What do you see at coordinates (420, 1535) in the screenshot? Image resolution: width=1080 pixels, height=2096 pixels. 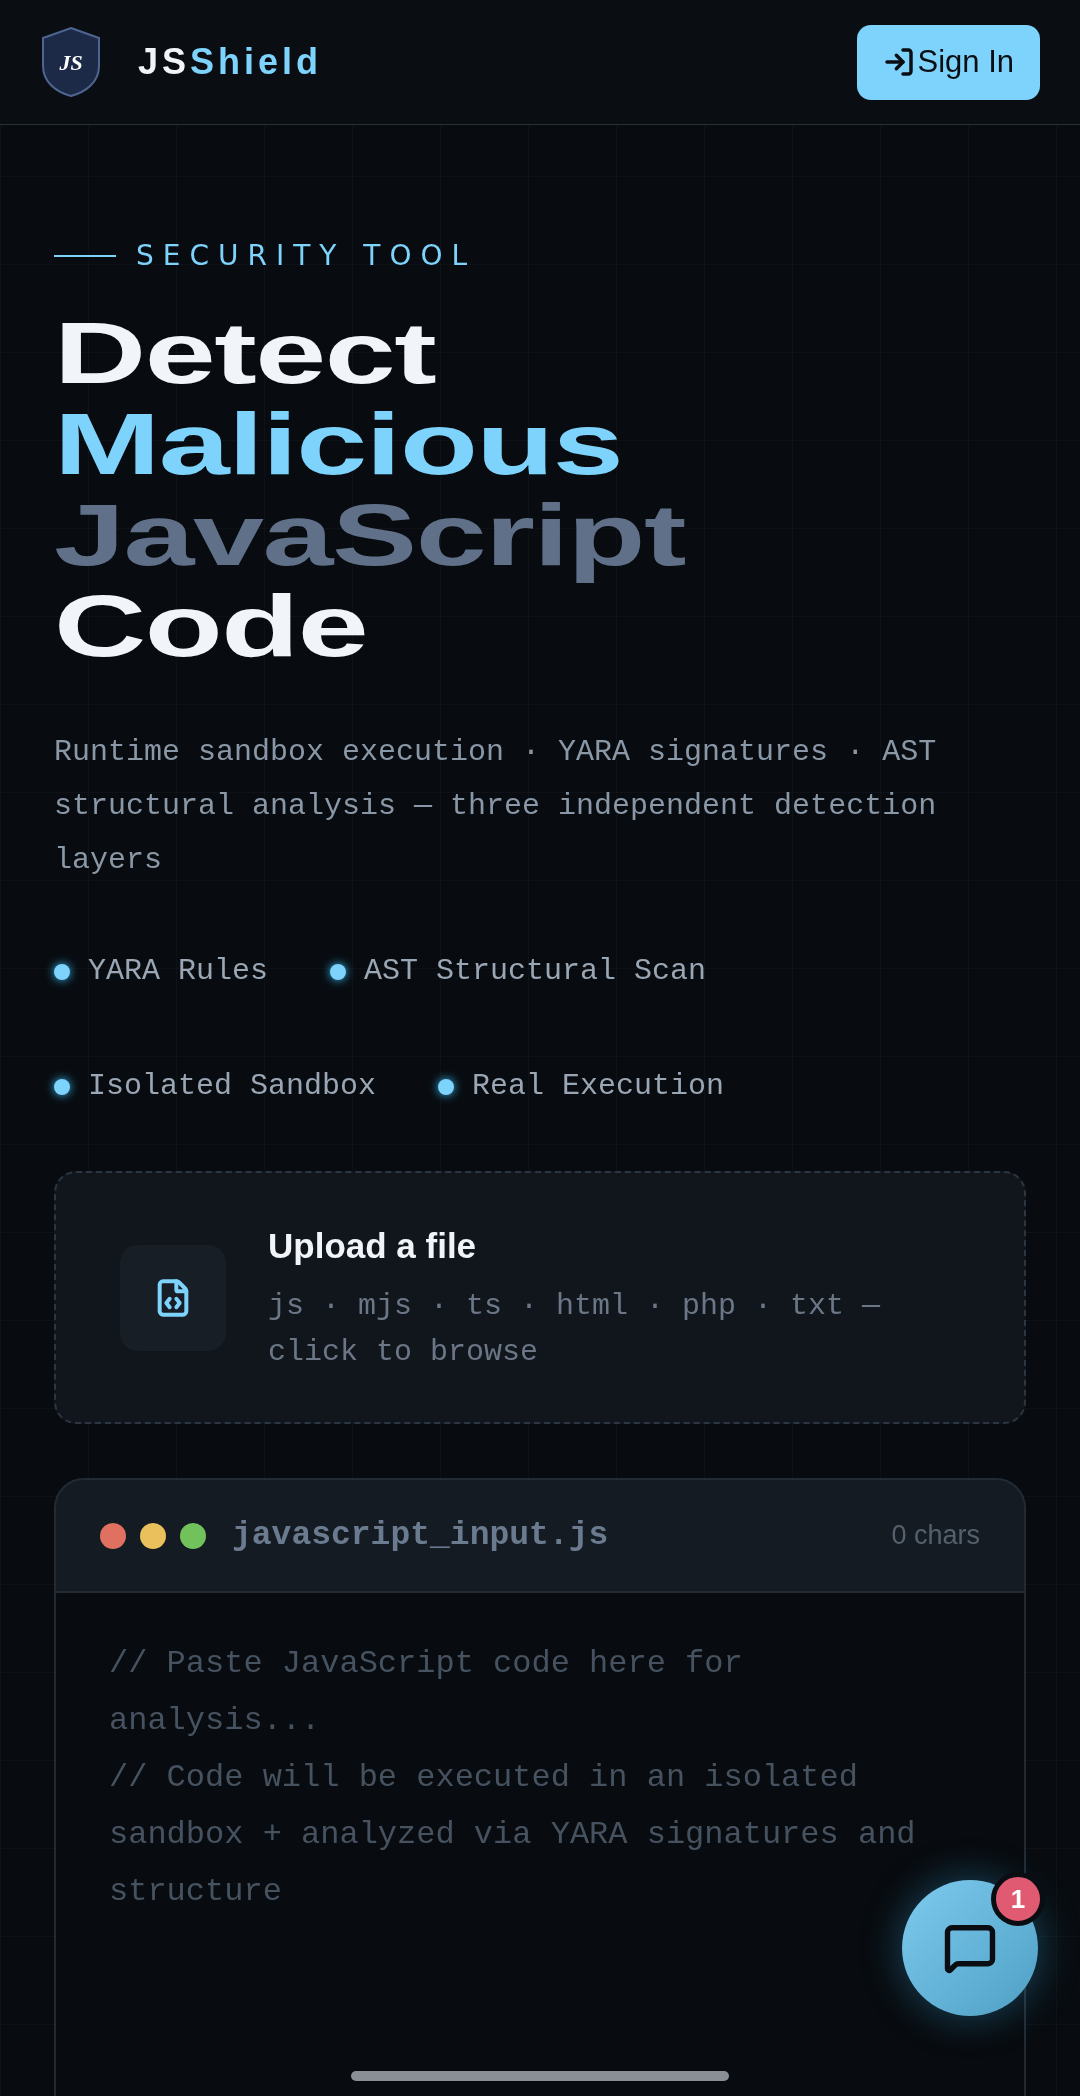 I see `file-name: javascript_input.js` at bounding box center [420, 1535].